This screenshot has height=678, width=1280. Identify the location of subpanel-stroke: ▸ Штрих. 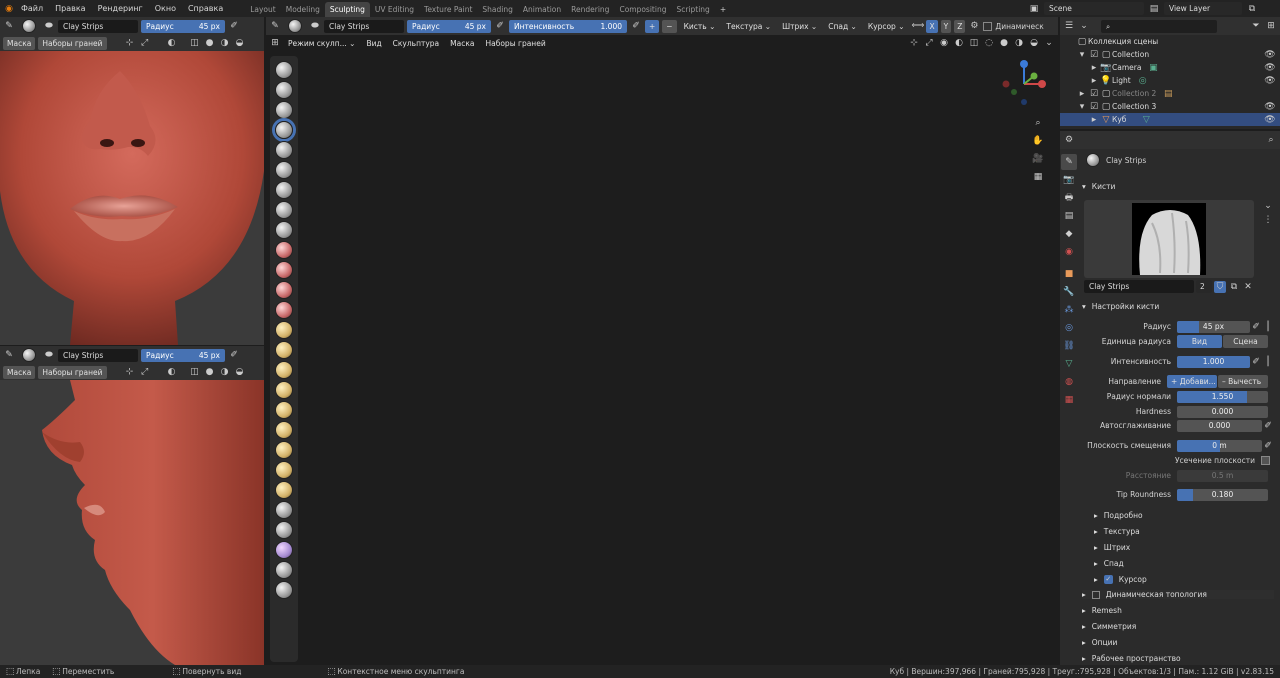
(1112, 547).